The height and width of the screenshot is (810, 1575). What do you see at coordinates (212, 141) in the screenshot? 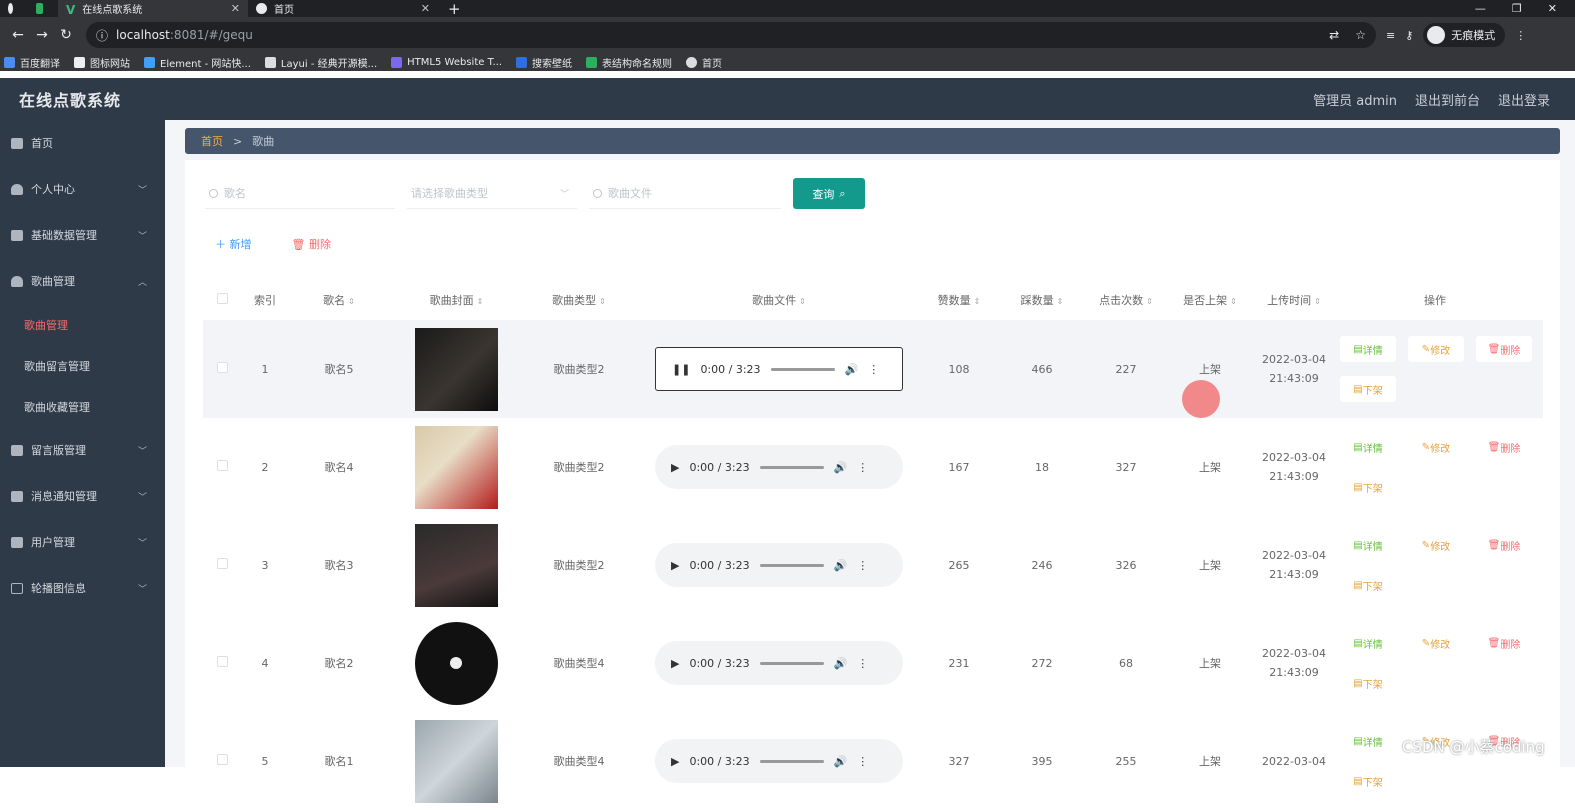
I see `breadcrumb-home: 首页` at bounding box center [212, 141].